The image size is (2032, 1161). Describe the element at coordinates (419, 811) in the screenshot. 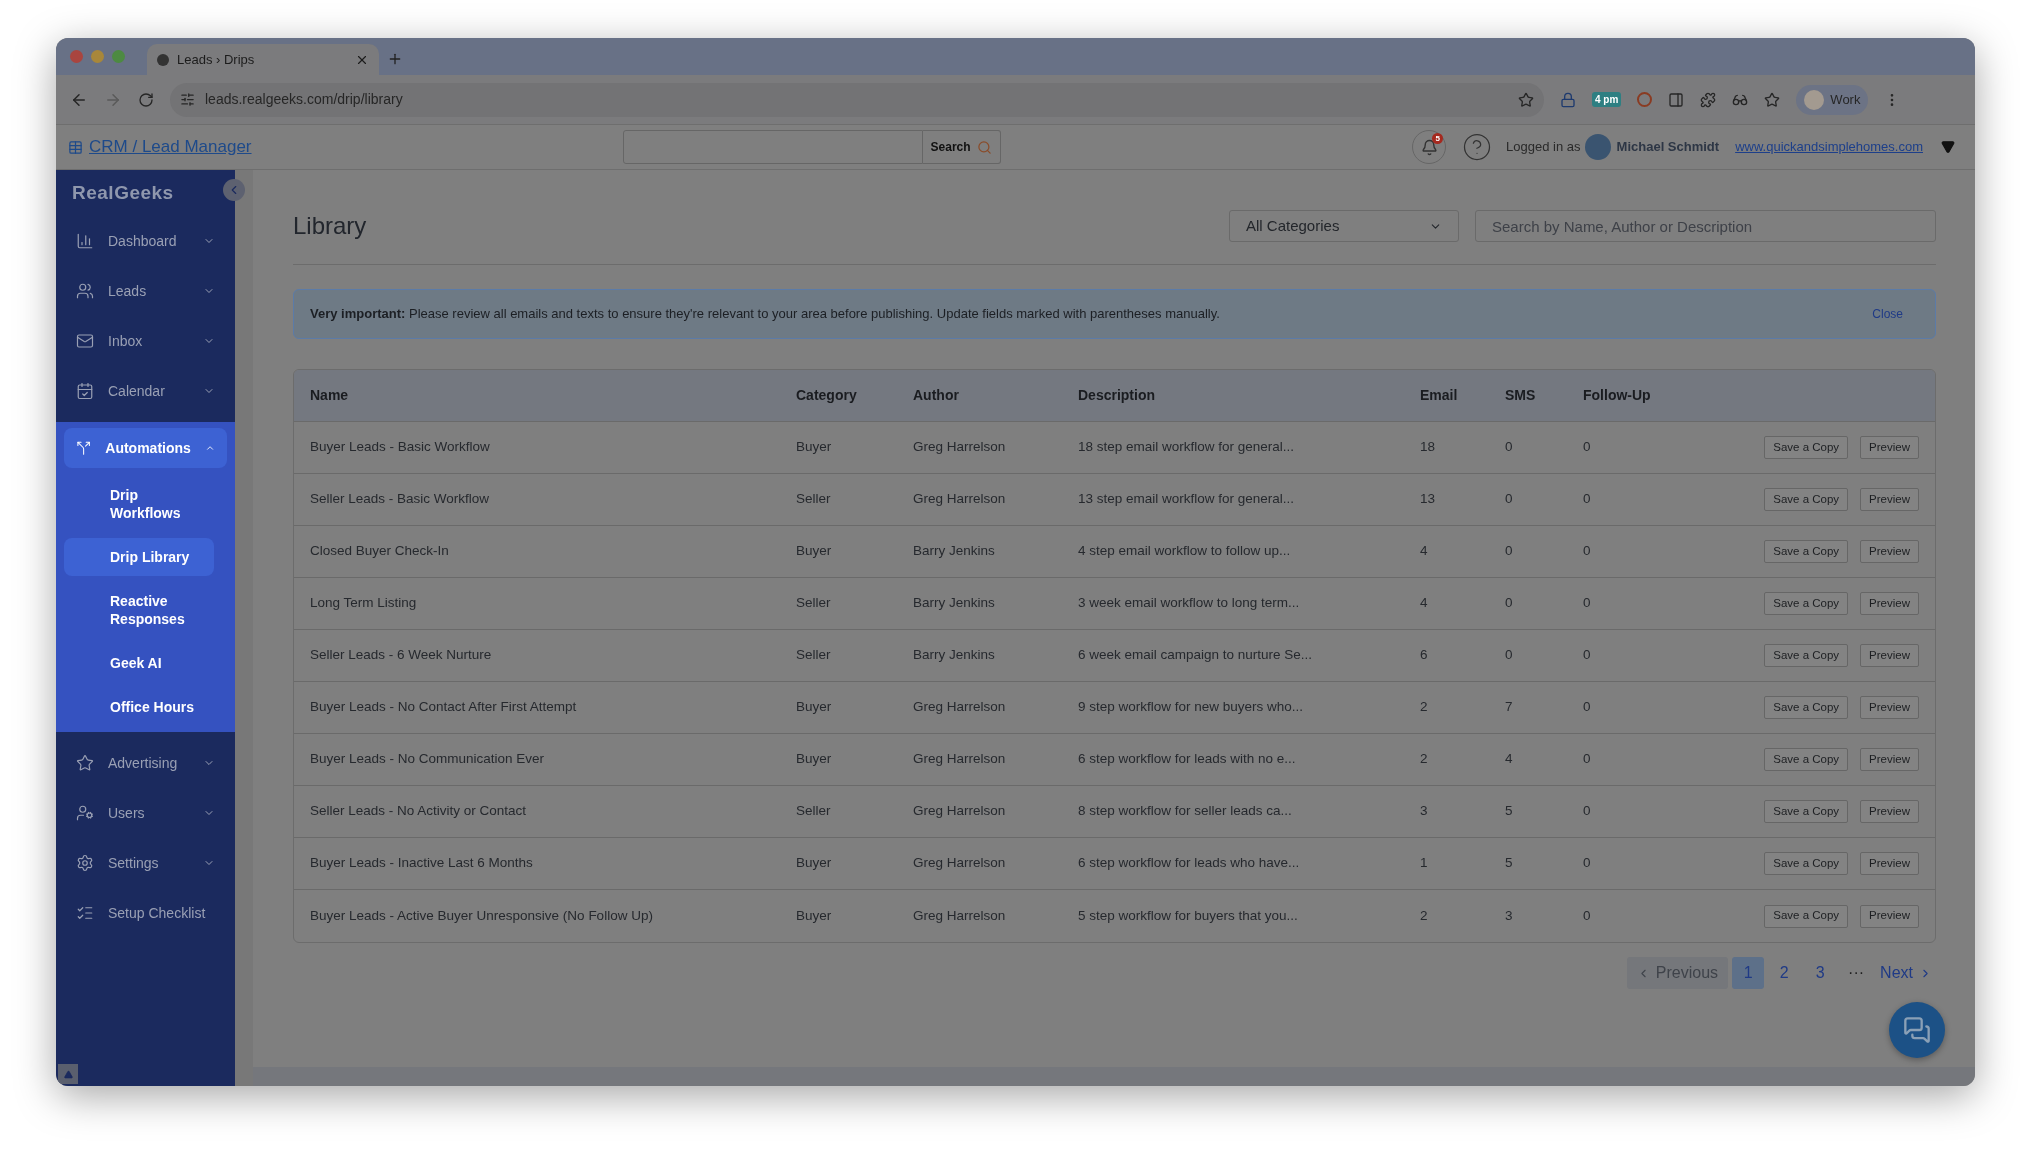

I see `table-cell-text: Seller Leads - No Activity or Contact` at that location.